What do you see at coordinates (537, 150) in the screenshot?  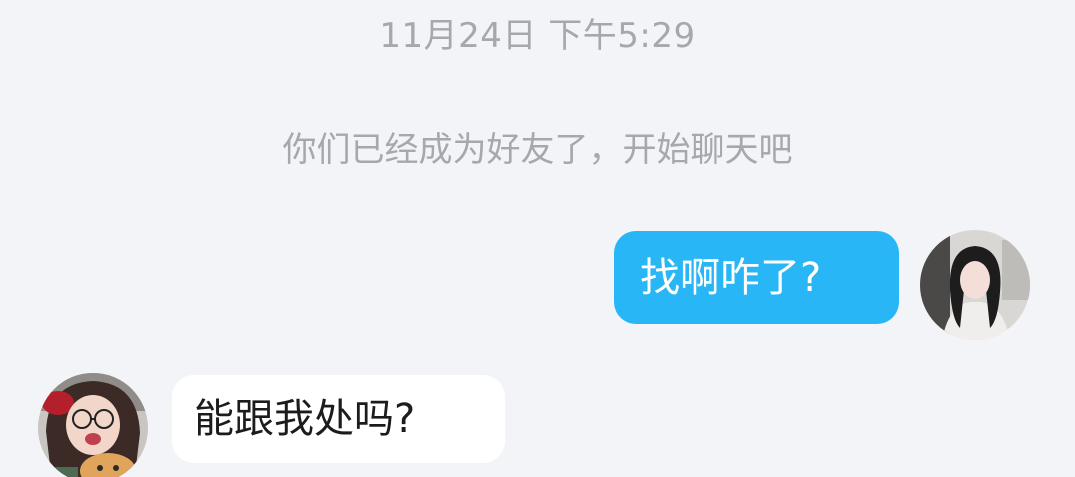 I see `friend-added-notice: 你们已经成为好友了，开始聊天吧` at bounding box center [537, 150].